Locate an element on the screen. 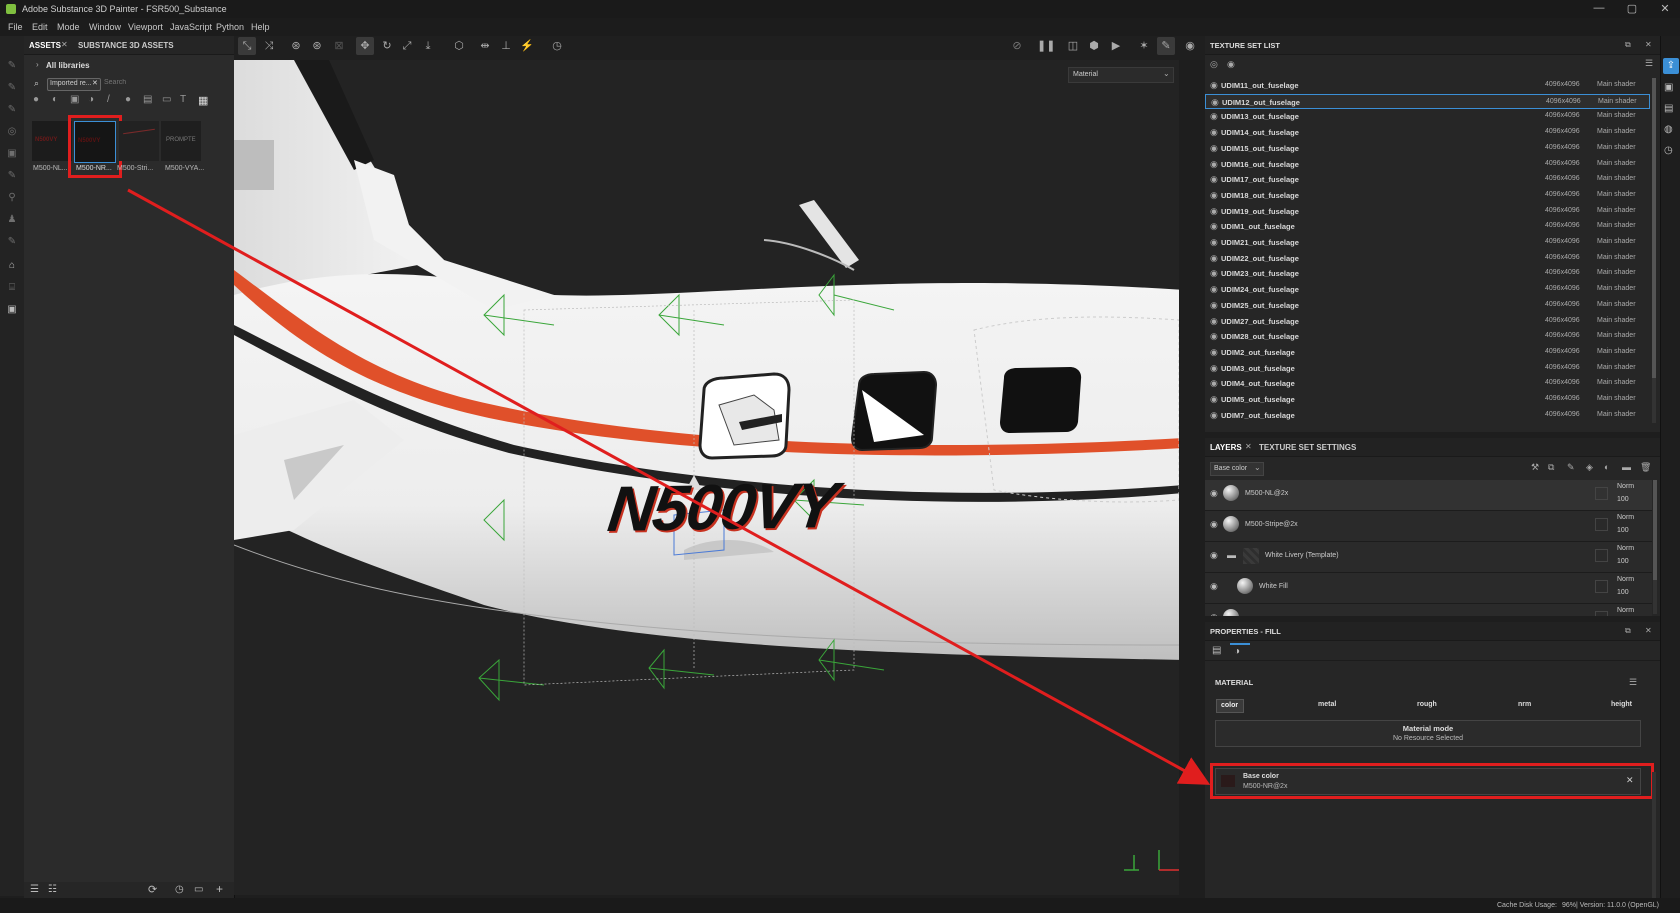 The image size is (1680, 913). symmetry-options-icon: ⊛ is located at coordinates (317, 46).